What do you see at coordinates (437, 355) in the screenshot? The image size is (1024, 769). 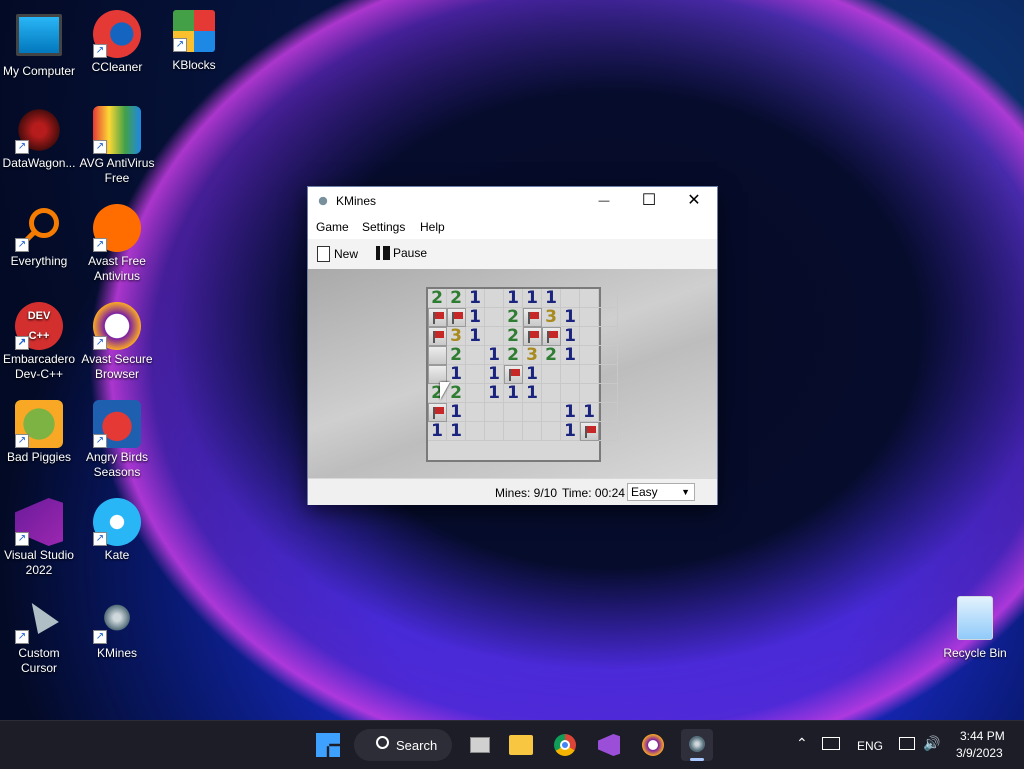 I see `closed-cell` at bounding box center [437, 355].